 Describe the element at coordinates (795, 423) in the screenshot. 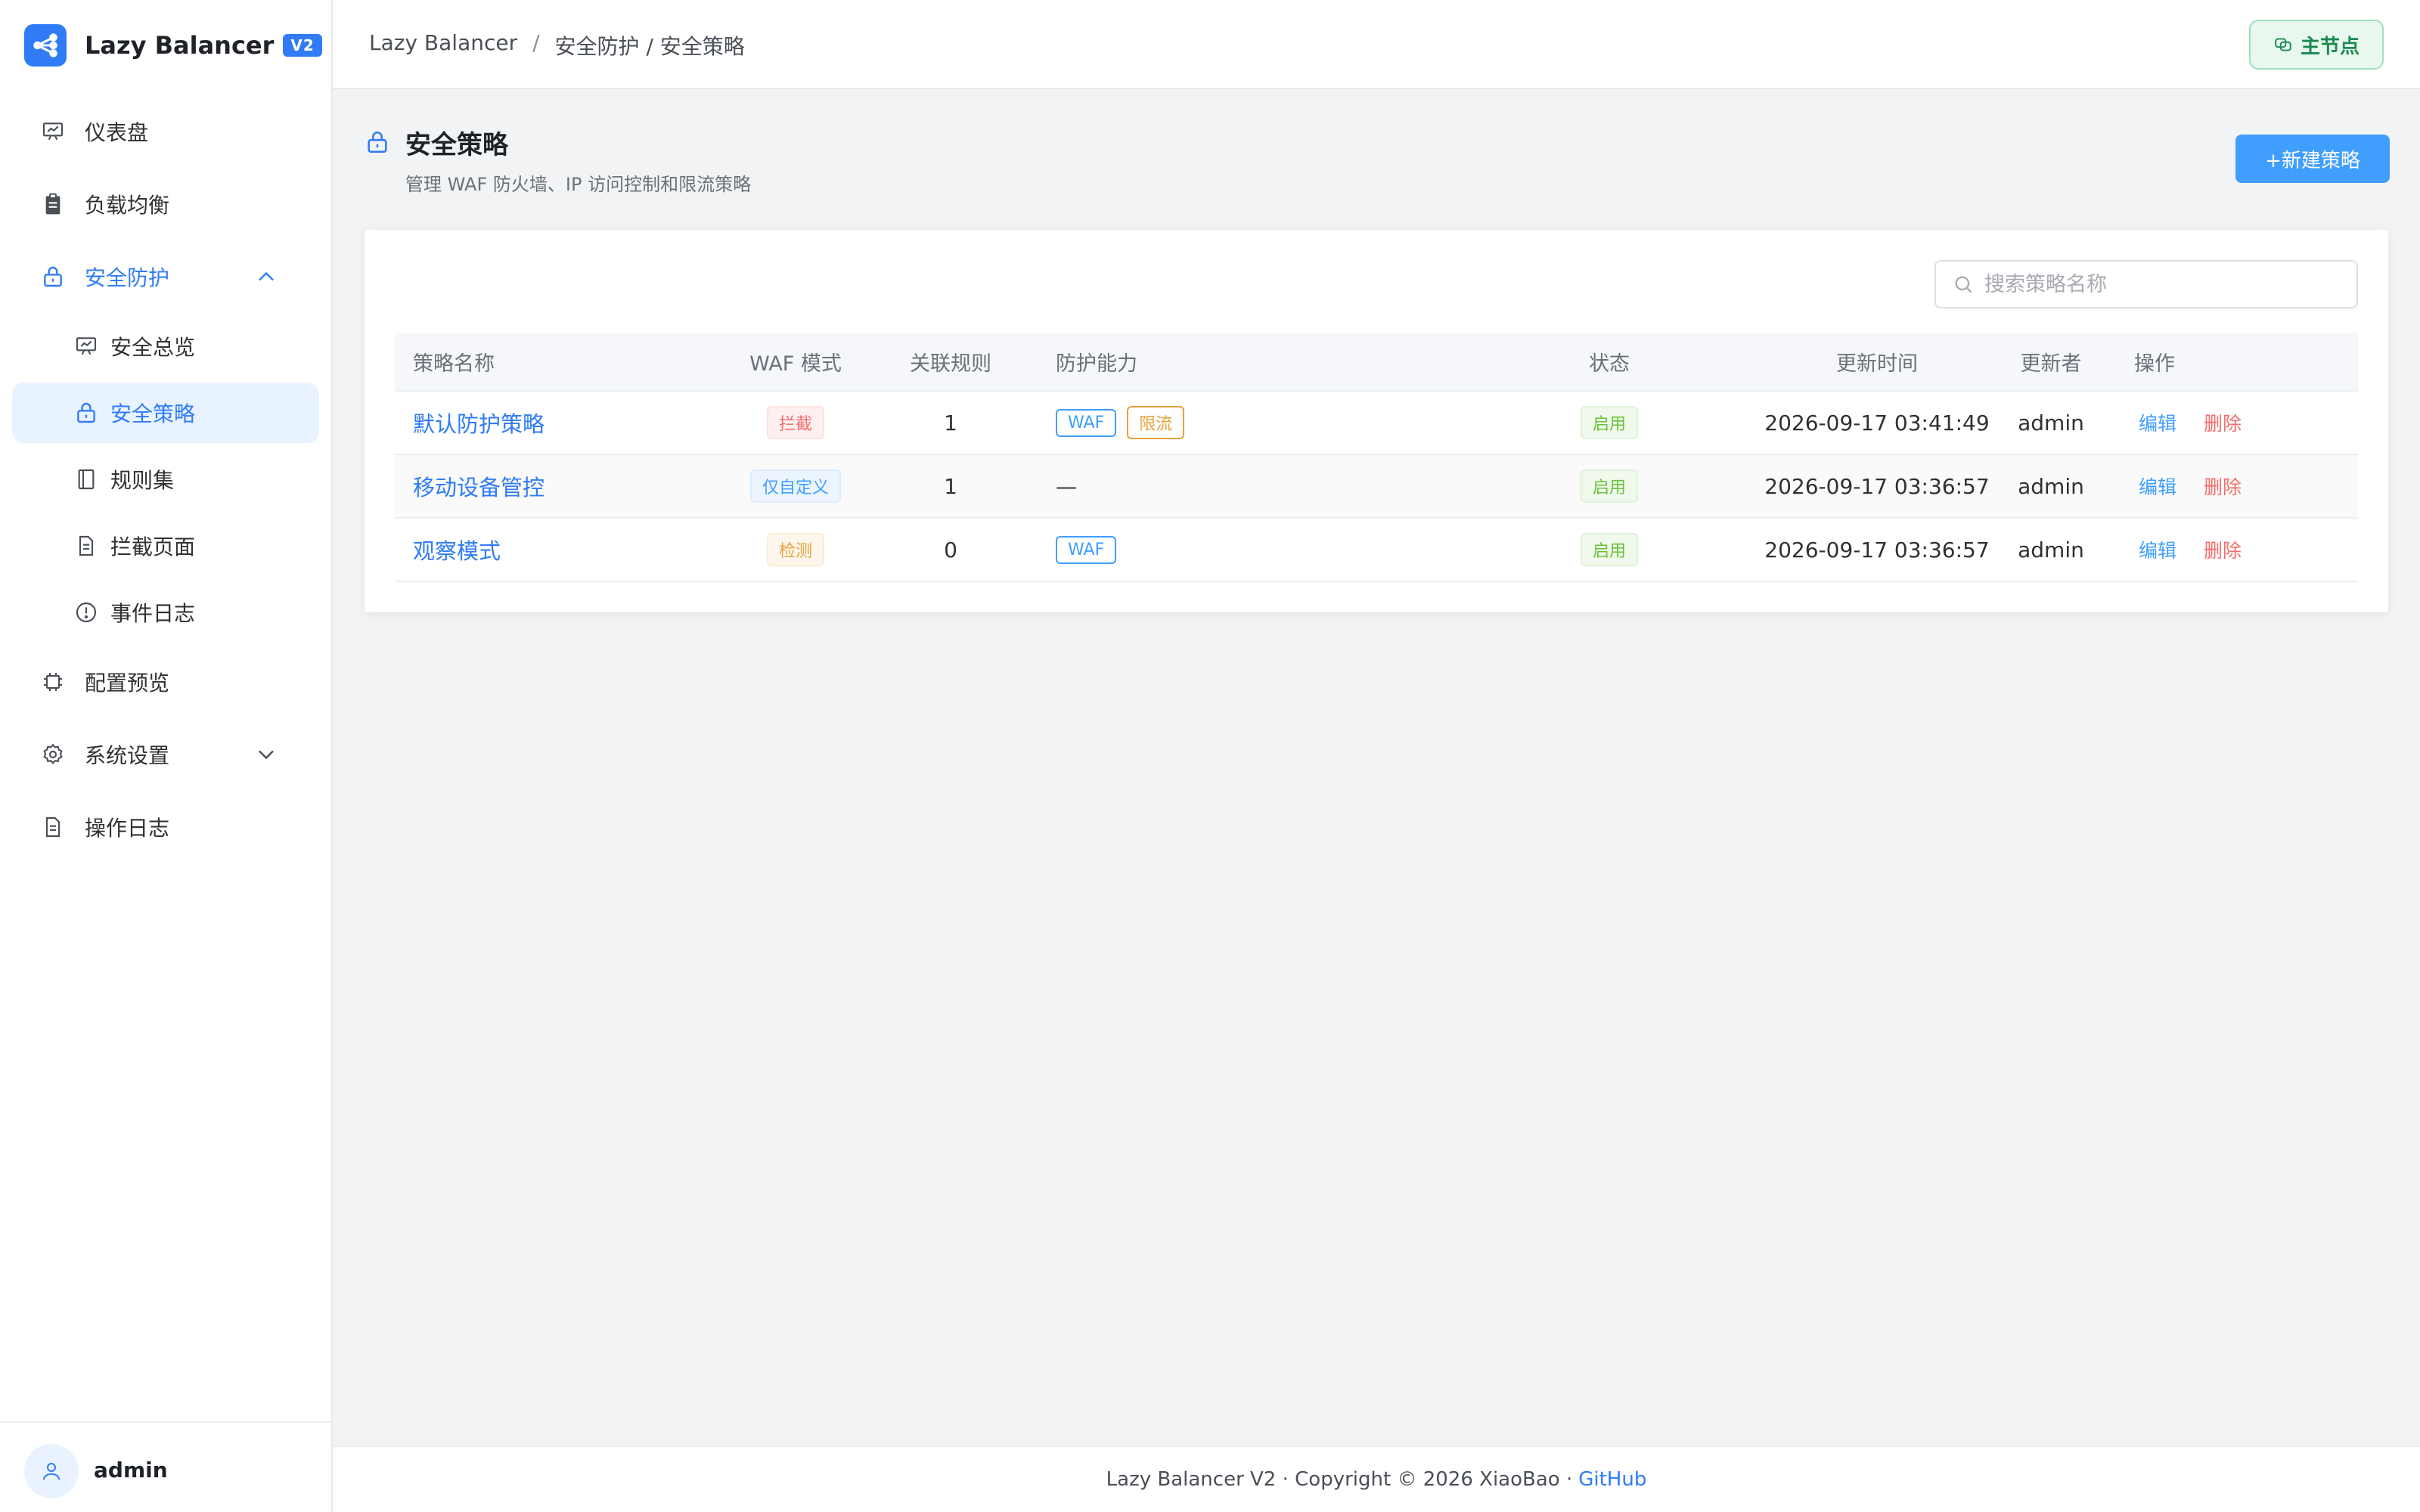

I see `waf-mode-tag: 拦截` at that location.